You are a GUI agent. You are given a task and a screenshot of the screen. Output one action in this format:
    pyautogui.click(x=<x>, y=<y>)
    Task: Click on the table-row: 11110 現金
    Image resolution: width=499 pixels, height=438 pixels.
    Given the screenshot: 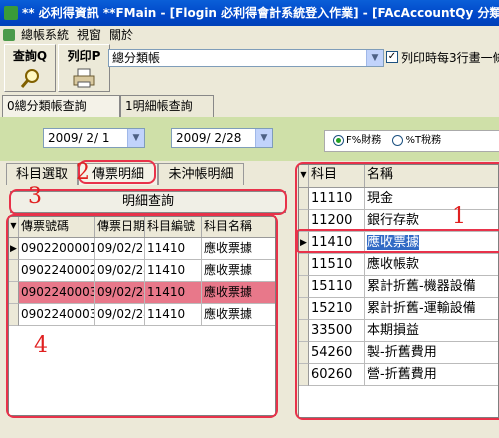 What is the action you would take?
    pyautogui.click(x=398, y=199)
    